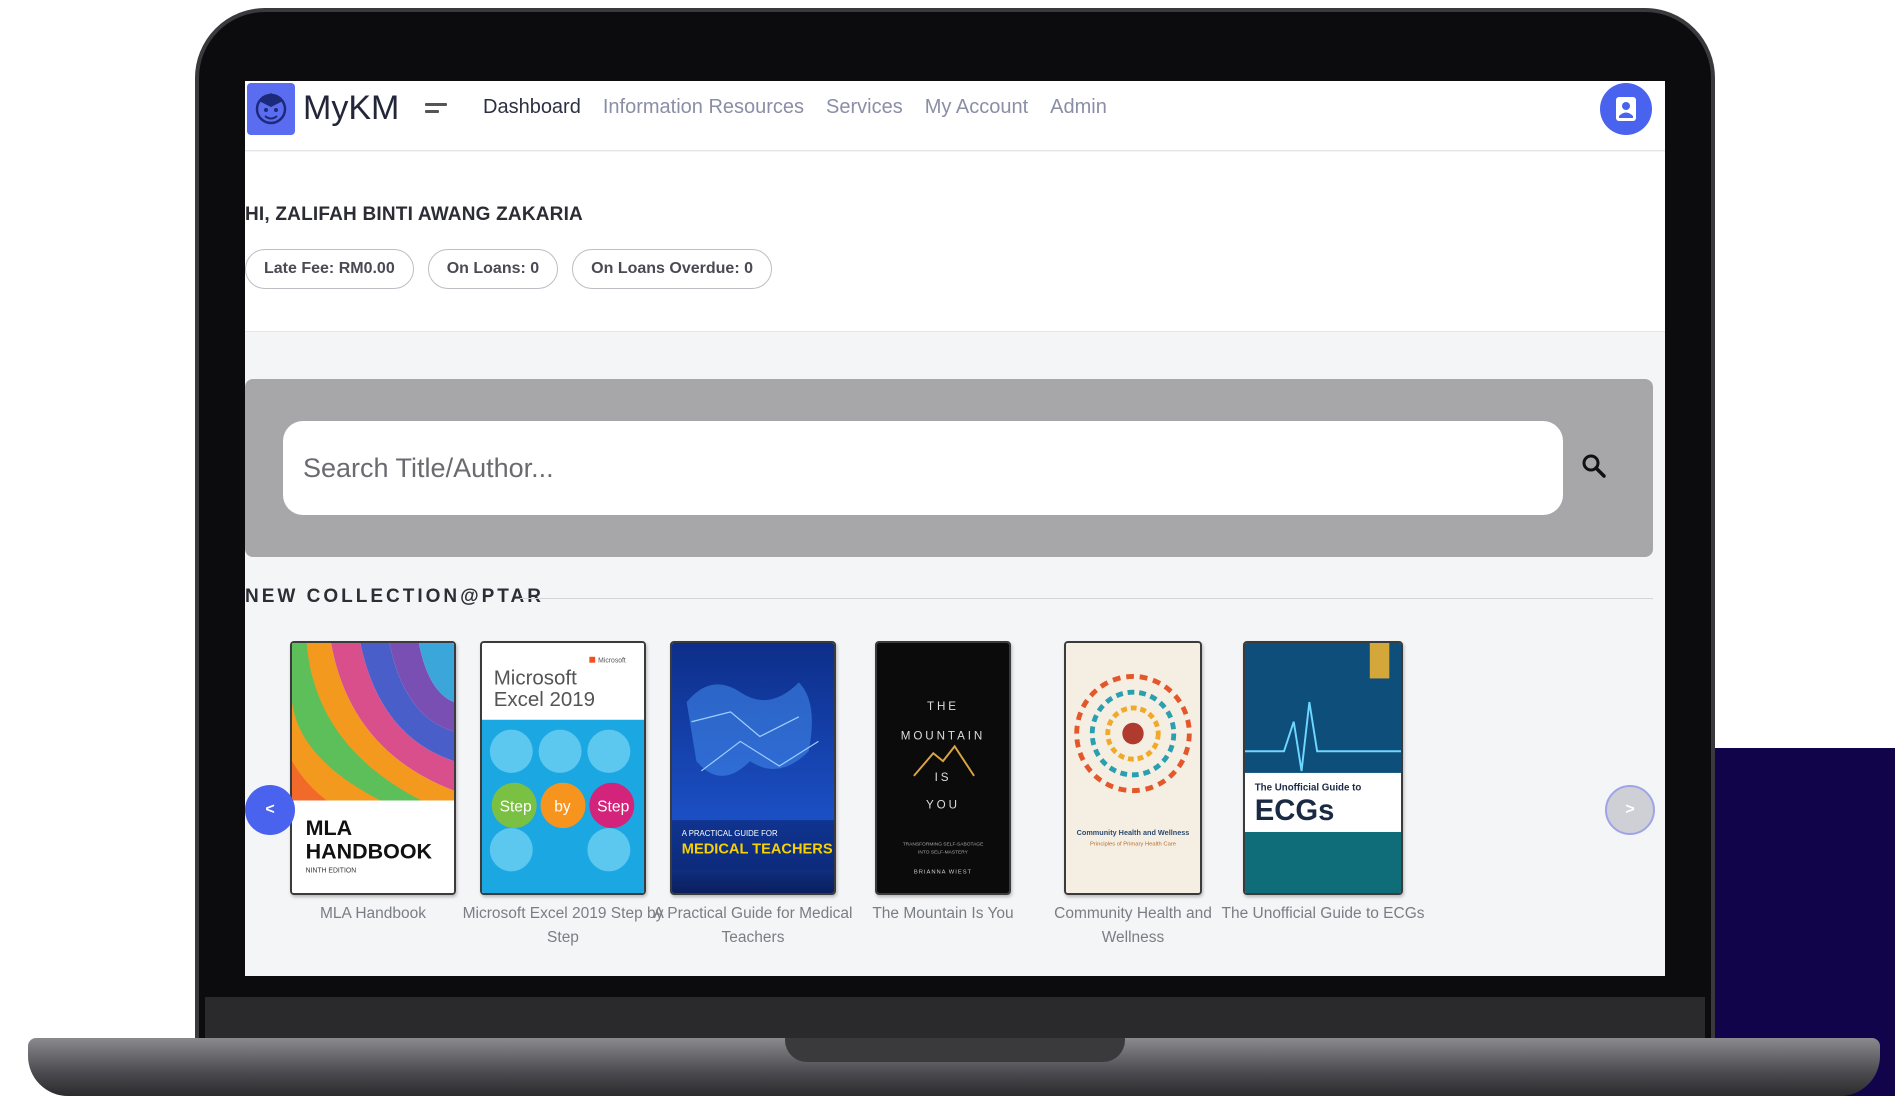 The height and width of the screenshot is (1096, 1895). What do you see at coordinates (1133, 926) in the screenshot?
I see `book-title: Community Health and Wellness` at bounding box center [1133, 926].